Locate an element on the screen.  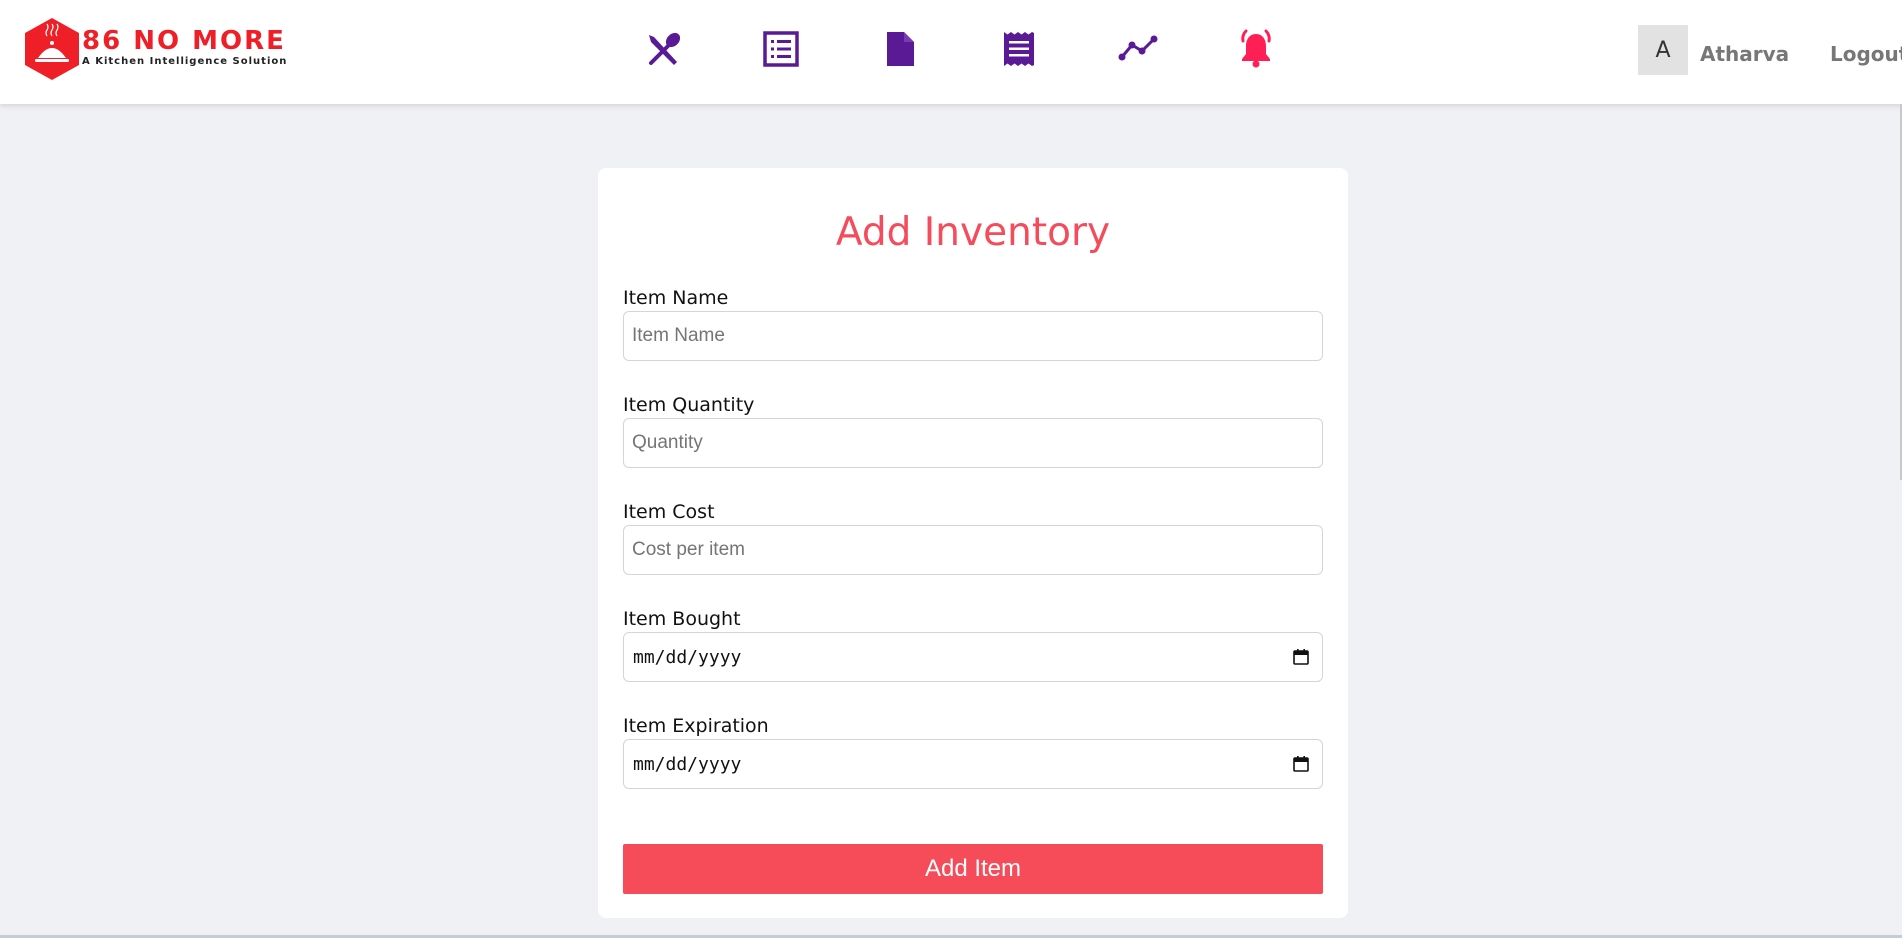
trend-line-icon is located at coordinates (1138, 48).